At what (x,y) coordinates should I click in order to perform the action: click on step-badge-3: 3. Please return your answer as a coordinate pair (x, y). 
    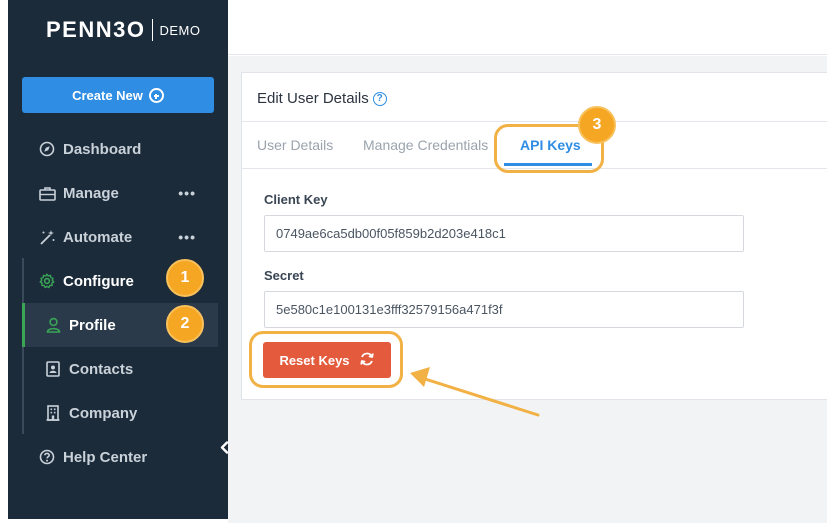
    Looking at the image, I should click on (597, 125).